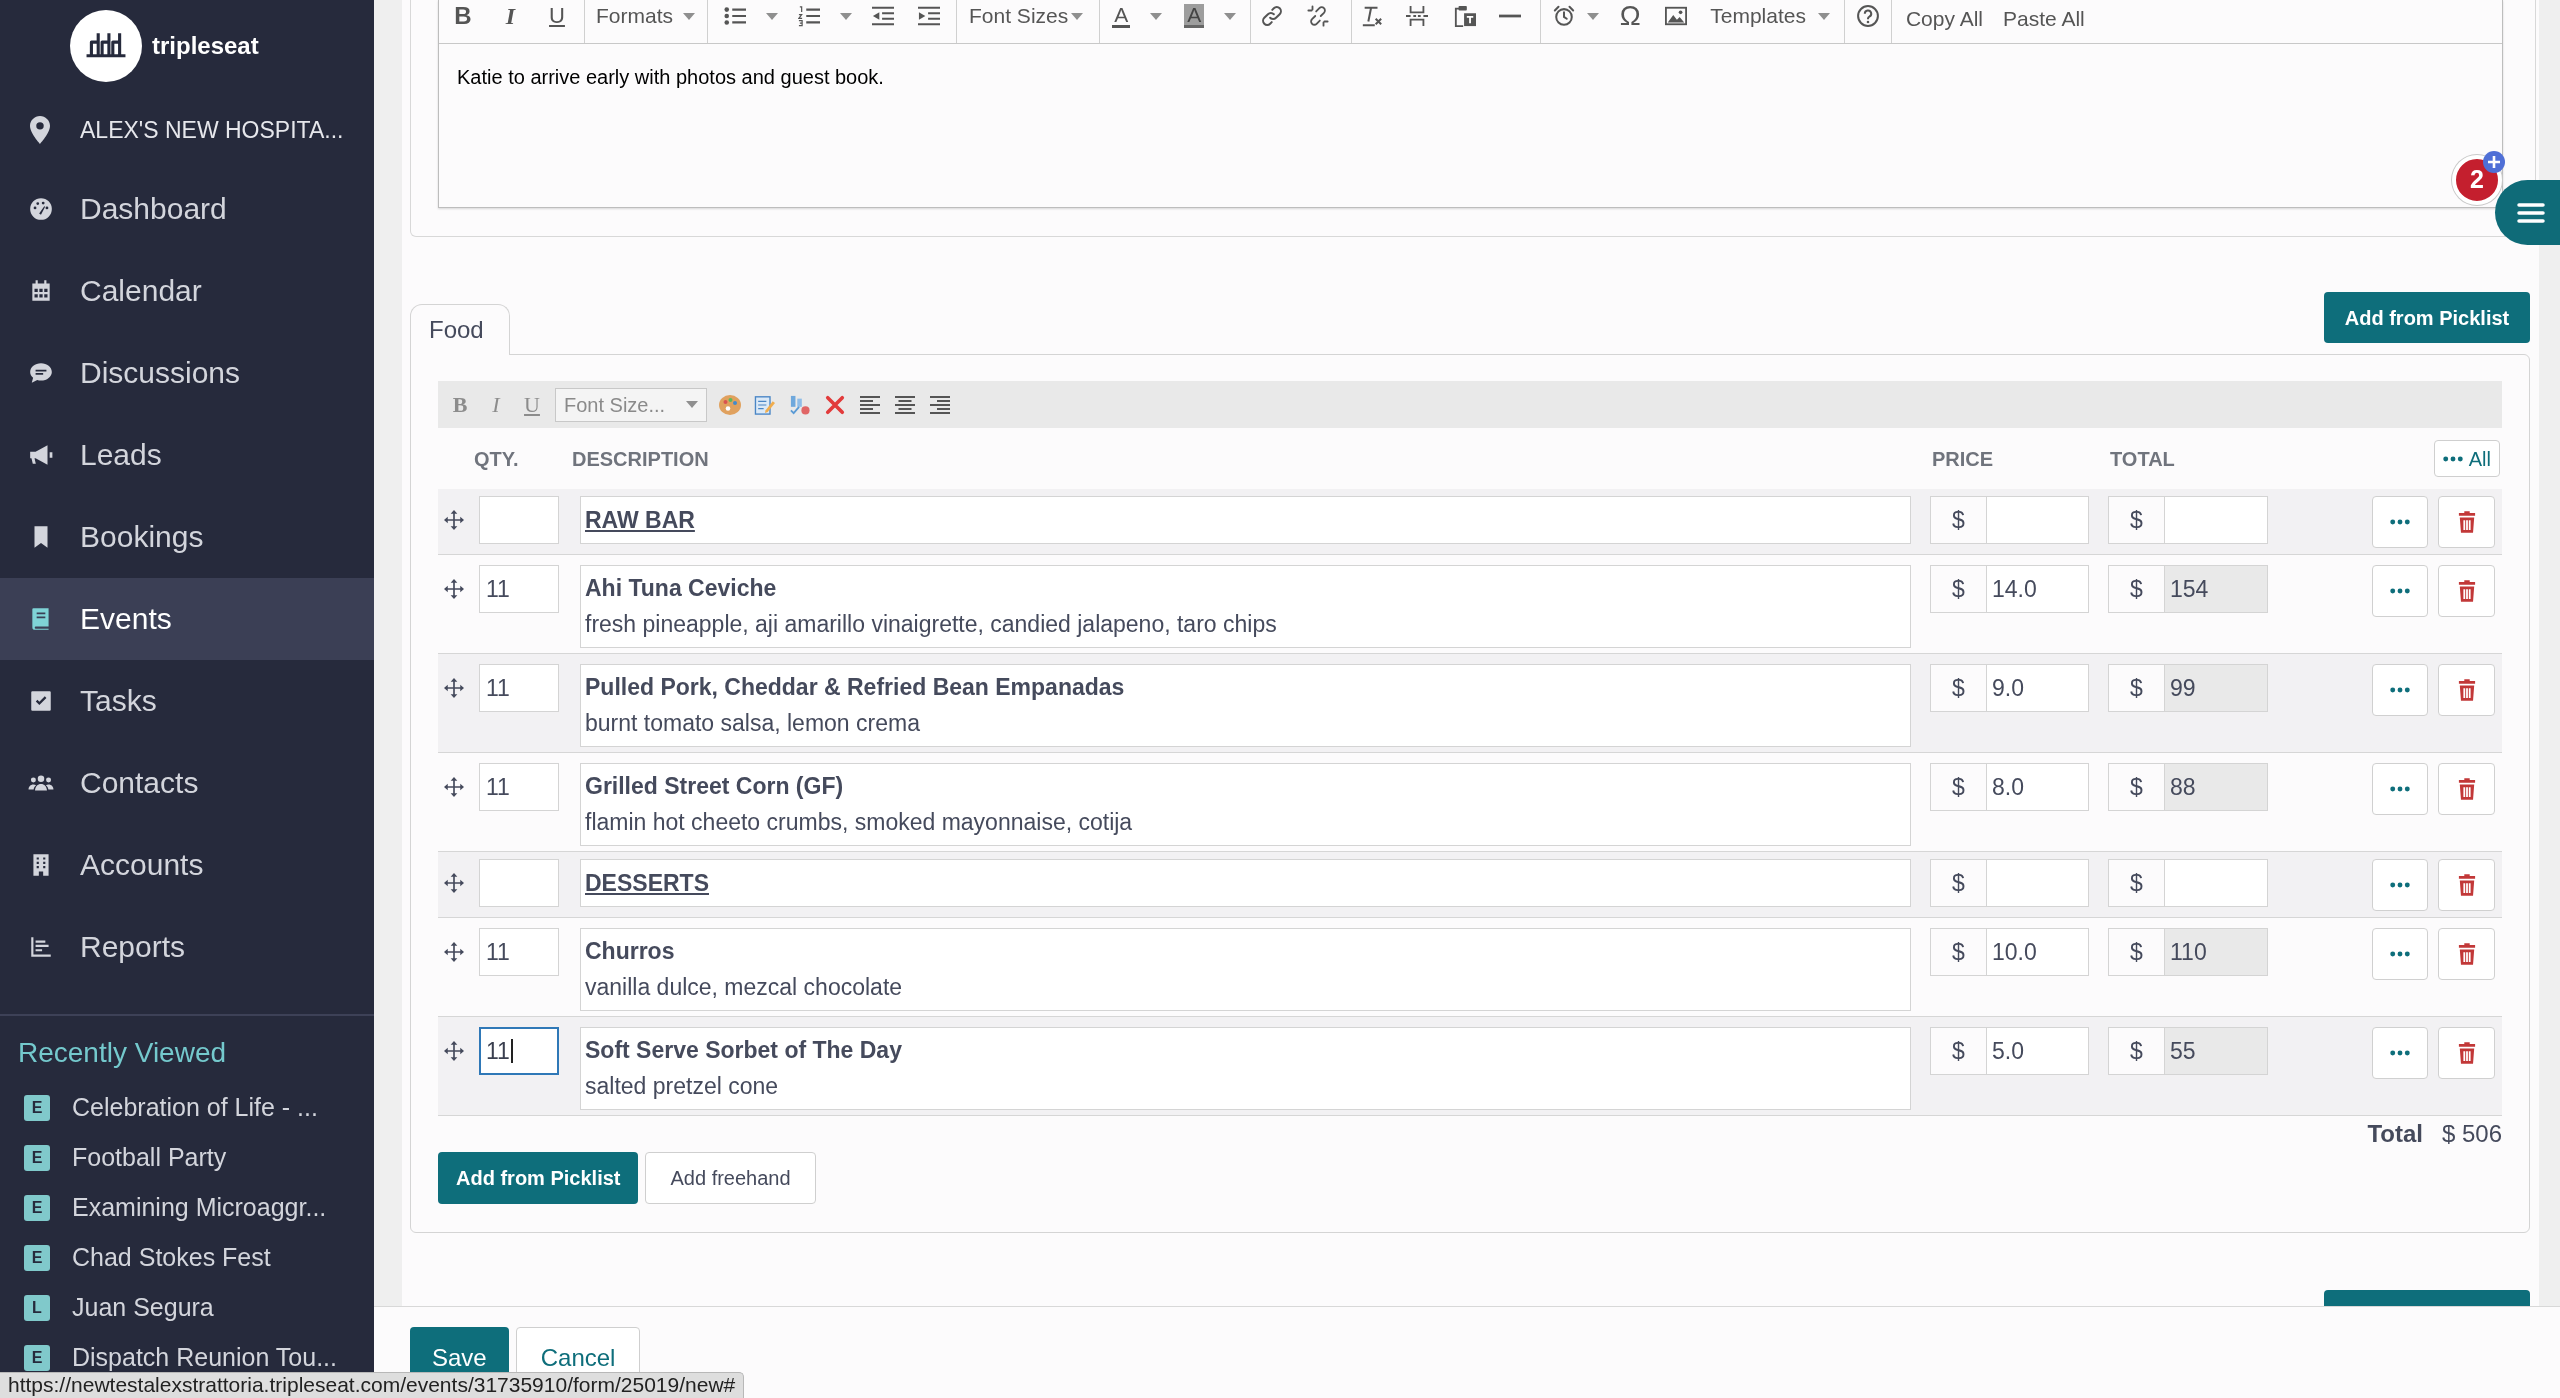 This screenshot has width=2560, height=1398. What do you see at coordinates (834, 404) in the screenshot?
I see `x-icon` at bounding box center [834, 404].